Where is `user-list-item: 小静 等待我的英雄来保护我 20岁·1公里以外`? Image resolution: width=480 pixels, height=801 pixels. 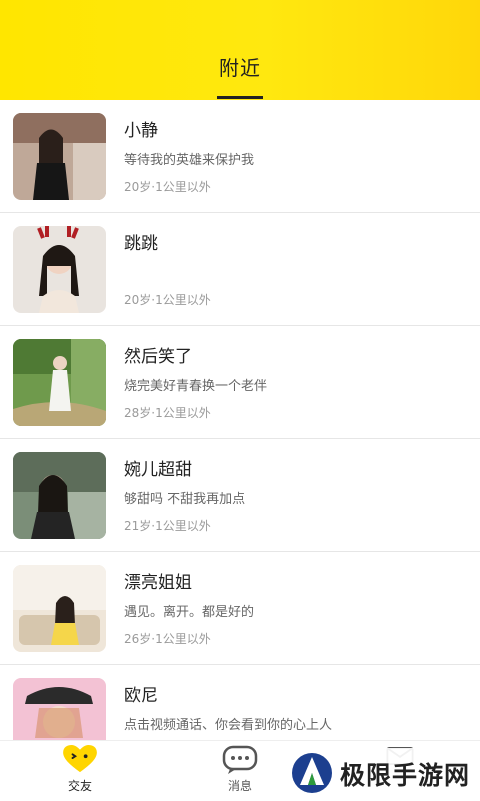
user-list-item: 小静 等待我的英雄来保护我 20岁·1公里以外 is located at coordinates (240, 156).